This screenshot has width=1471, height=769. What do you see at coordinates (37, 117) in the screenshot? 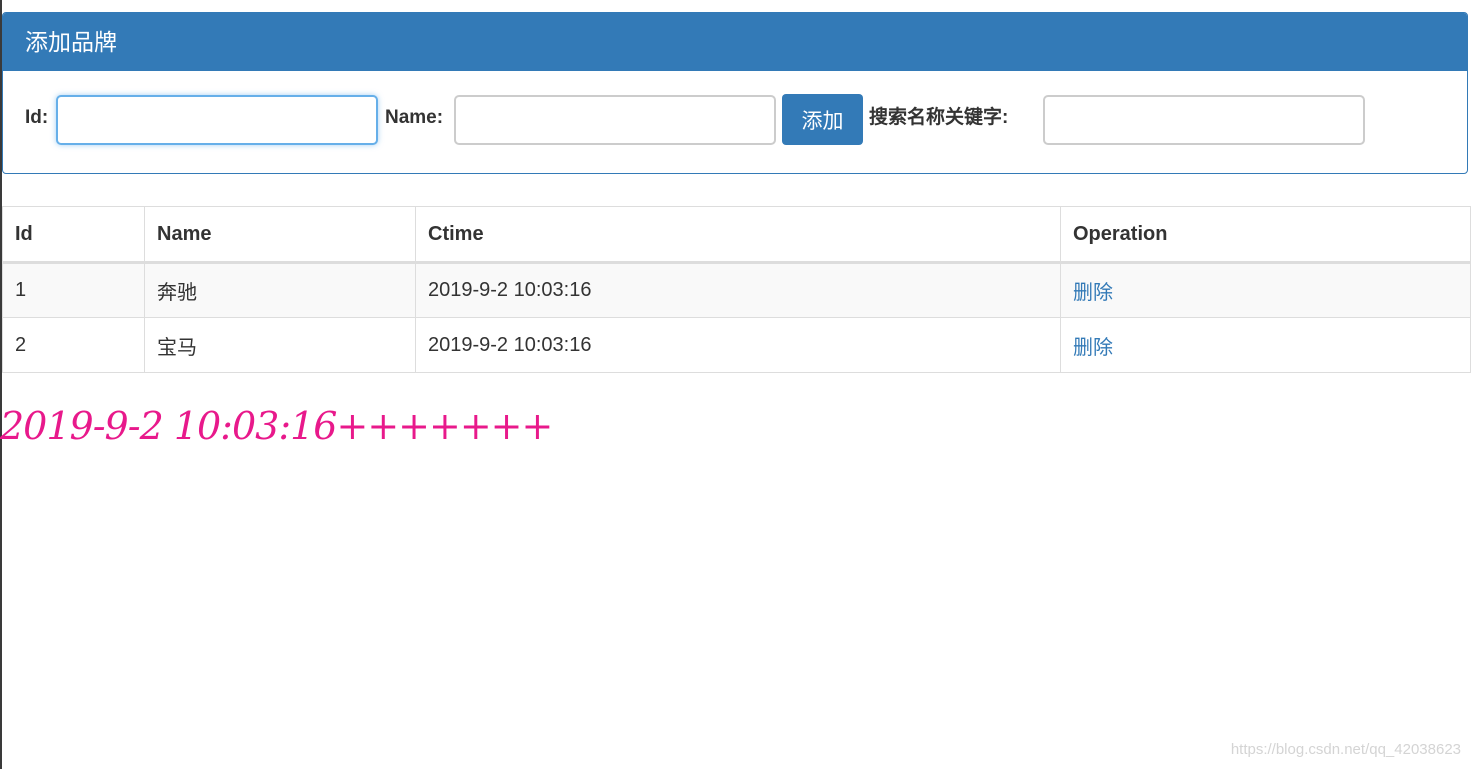
I see `id-label: Id:` at bounding box center [37, 117].